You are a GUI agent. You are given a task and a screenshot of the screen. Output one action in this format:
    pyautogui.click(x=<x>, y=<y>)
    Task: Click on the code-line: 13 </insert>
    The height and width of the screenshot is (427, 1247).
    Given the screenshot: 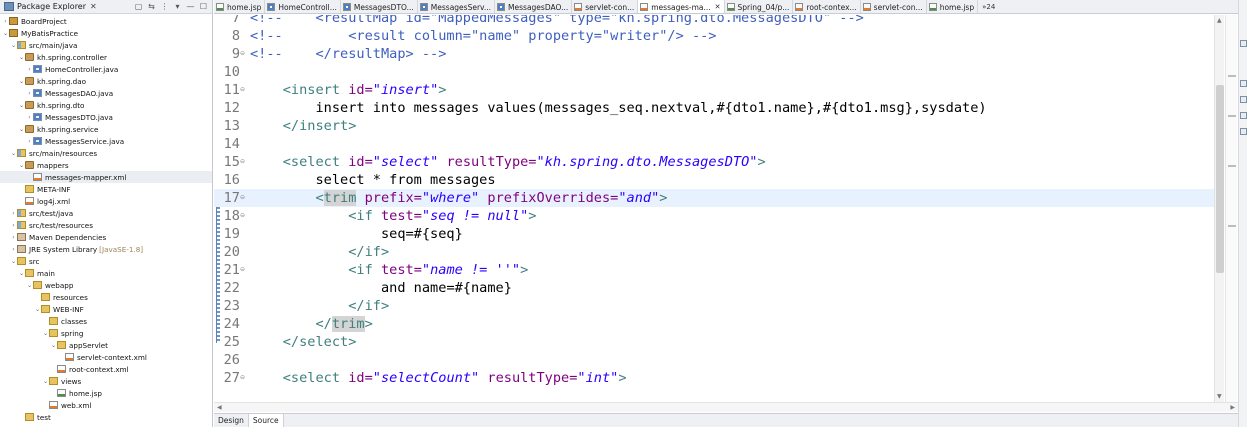 What is the action you would take?
    pyautogui.click(x=714, y=126)
    